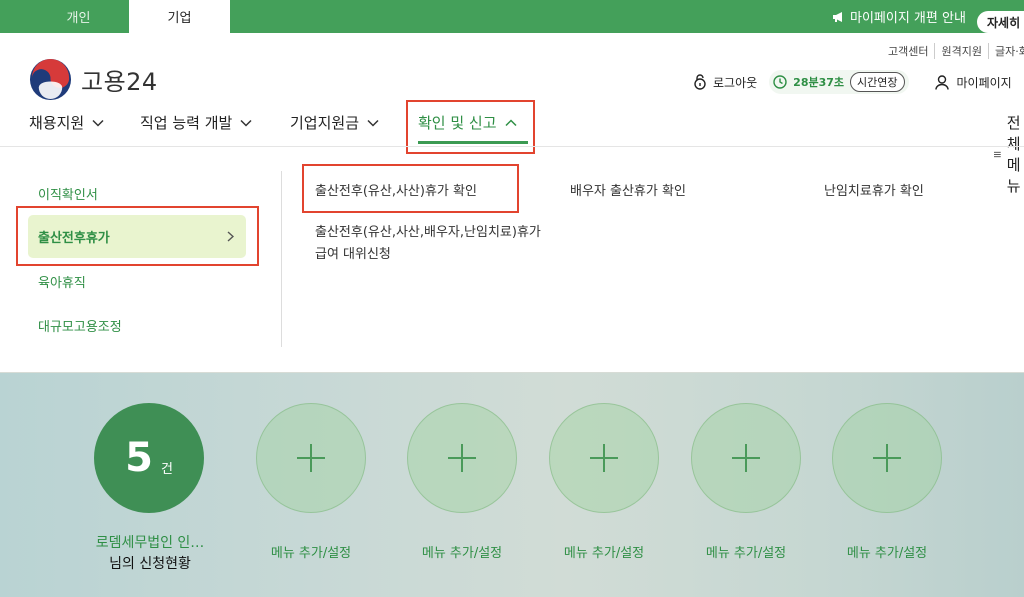  I want to click on left-menu-mass-employment-adjust: 대규모고용조정, so click(80, 325).